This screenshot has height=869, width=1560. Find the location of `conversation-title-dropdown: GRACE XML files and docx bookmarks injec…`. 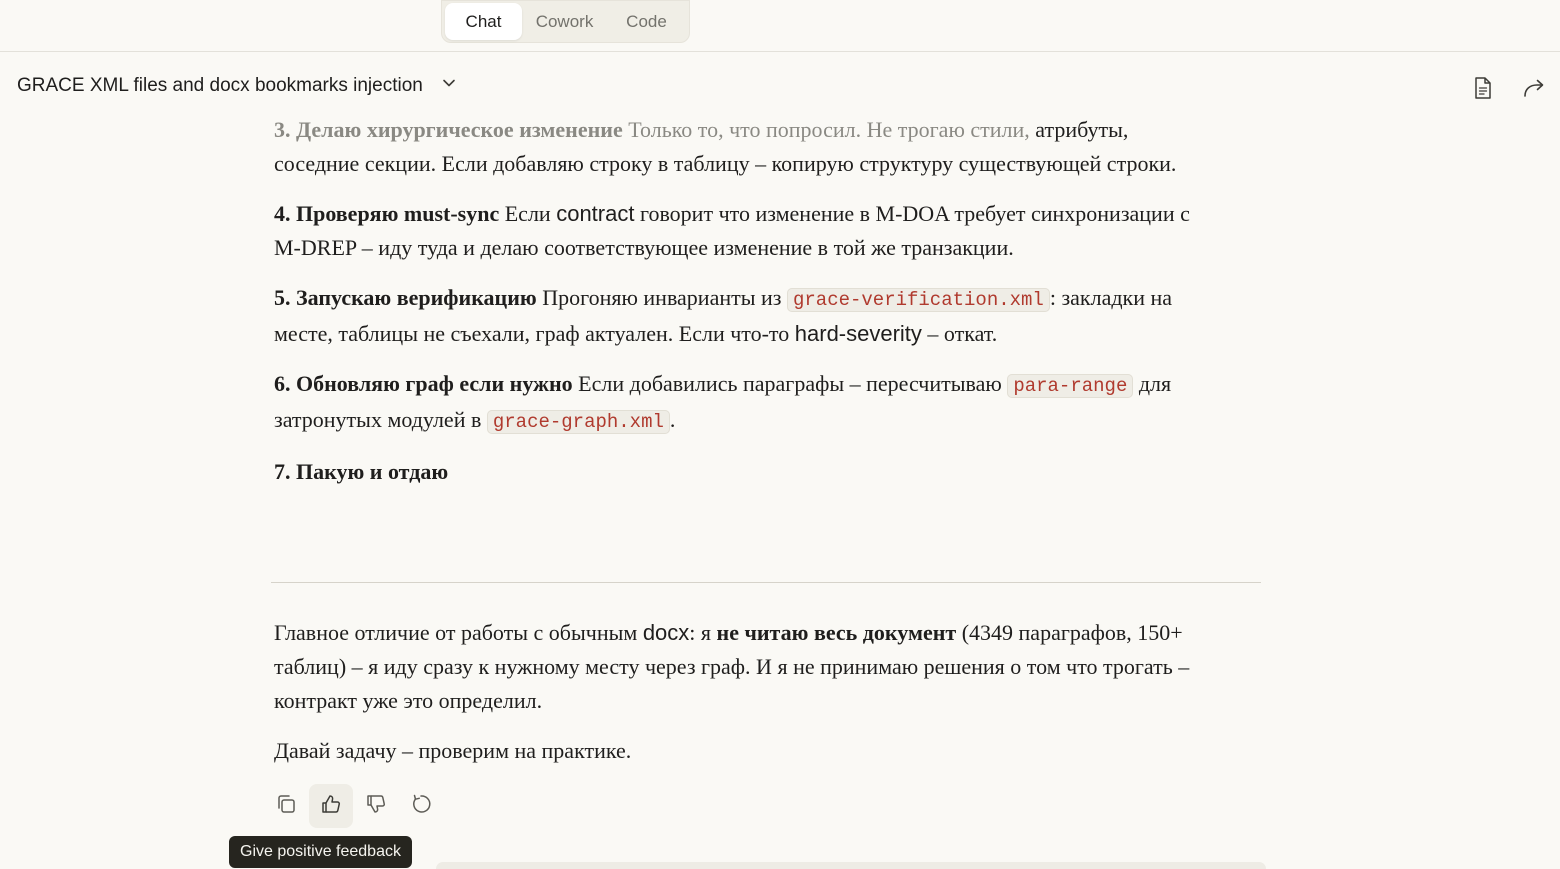

conversation-title-dropdown: GRACE XML files and docx bookmarks injec… is located at coordinates (237, 86).